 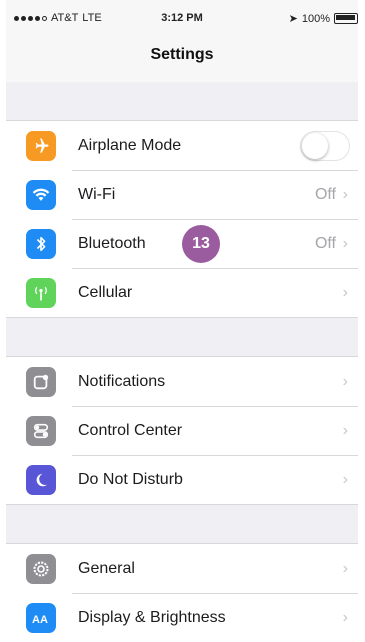 I want to click on page-title: Settings, so click(x=182, y=54).